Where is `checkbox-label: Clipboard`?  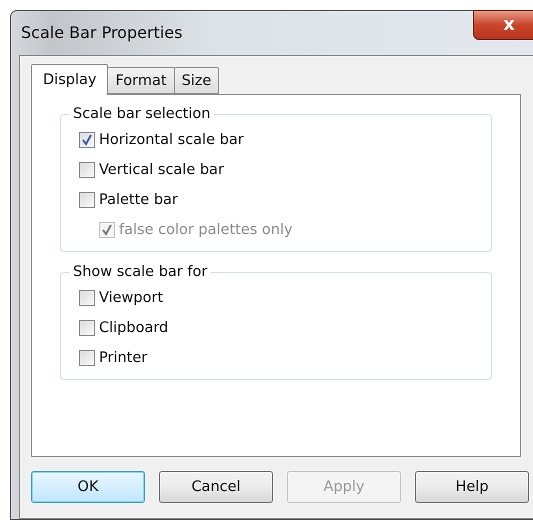 checkbox-label: Clipboard is located at coordinates (133, 328).